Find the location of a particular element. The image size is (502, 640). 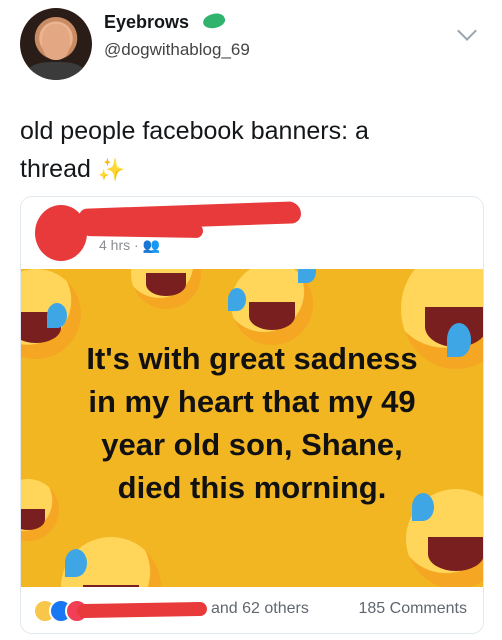

tweet-text-line-2-word: thread is located at coordinates (55, 169).